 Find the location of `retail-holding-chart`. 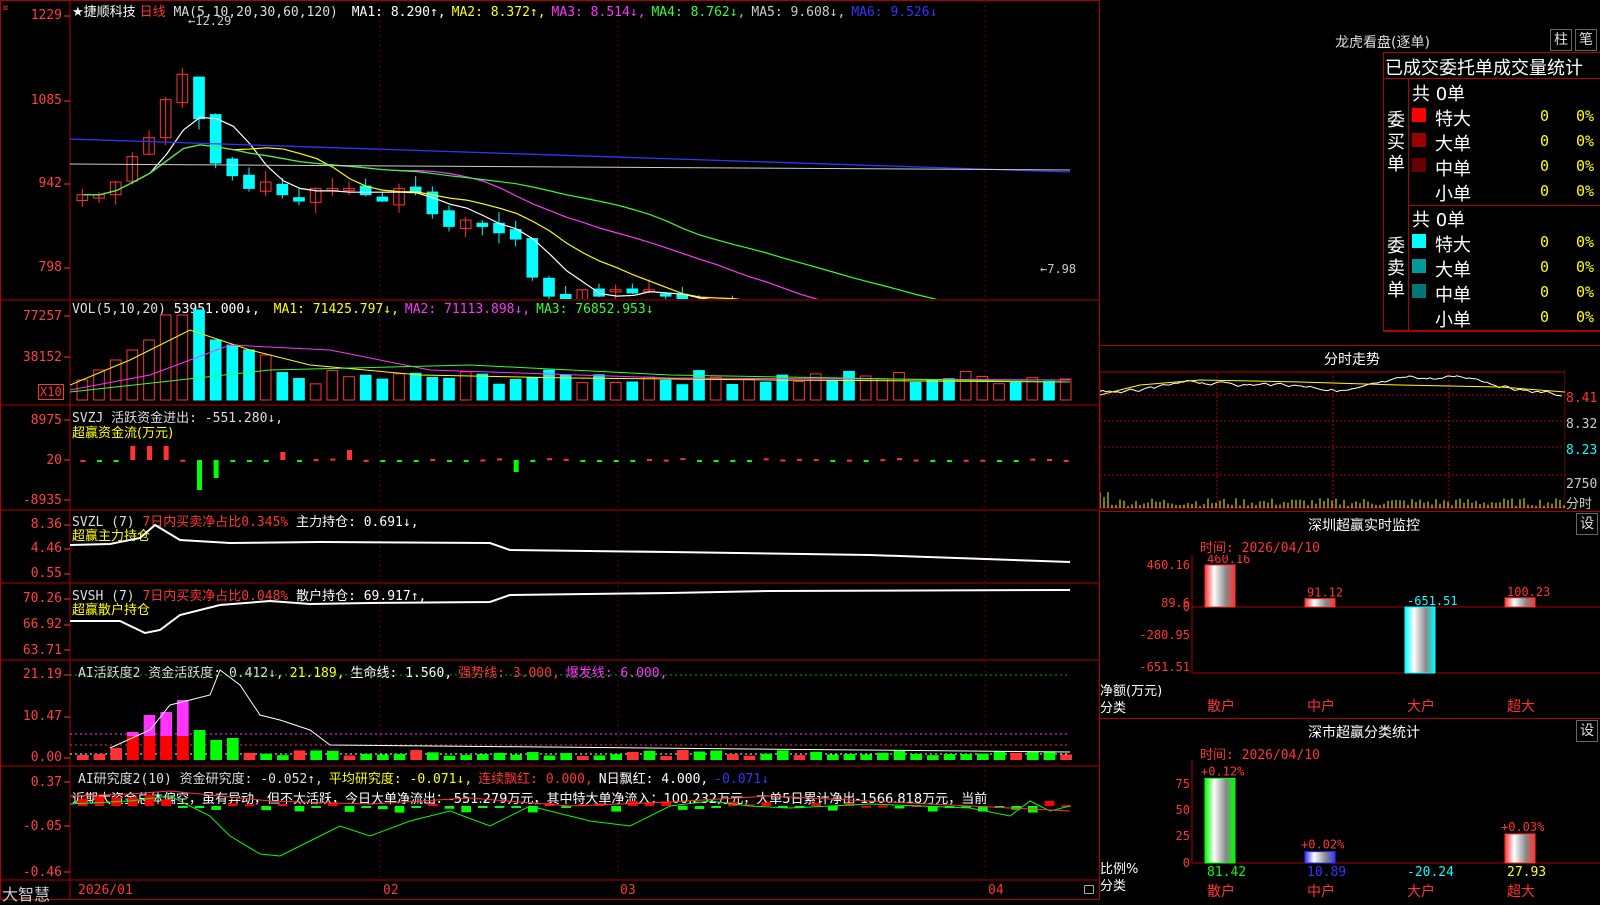

retail-holding-chart is located at coordinates (585, 621).